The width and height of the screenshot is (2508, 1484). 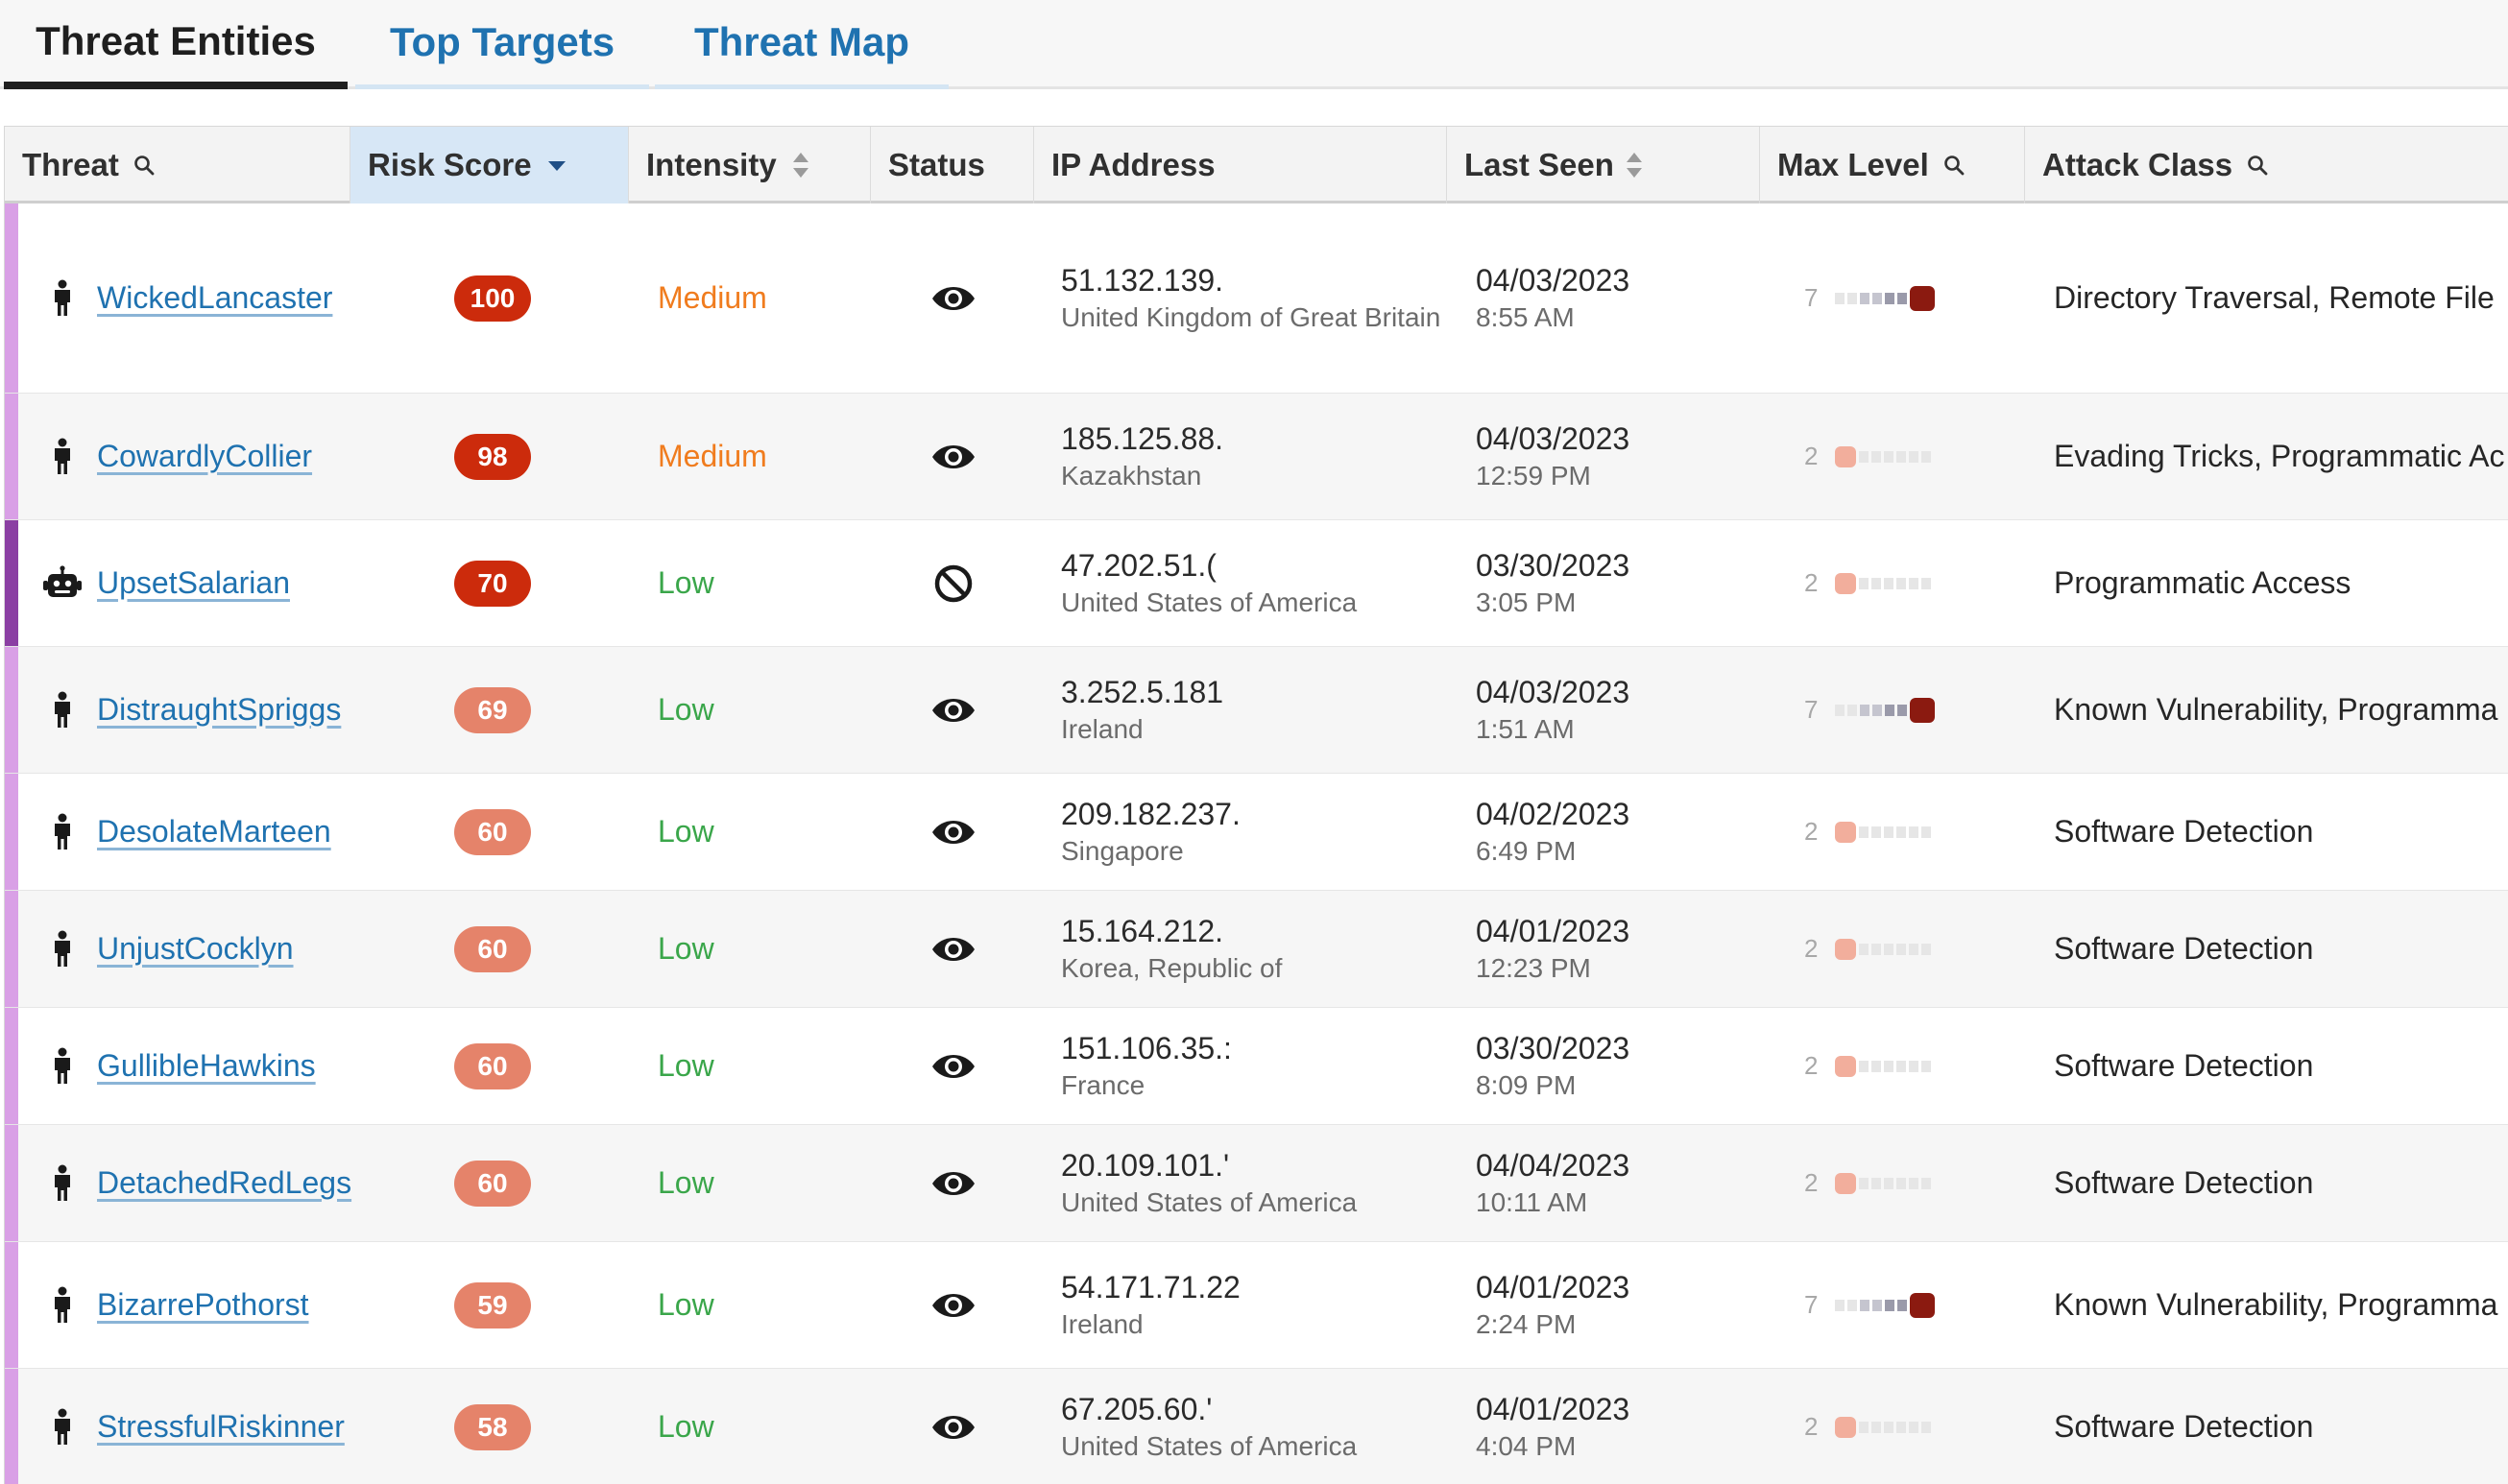 I want to click on column-ip-address: IP Address, so click(x=1241, y=165).